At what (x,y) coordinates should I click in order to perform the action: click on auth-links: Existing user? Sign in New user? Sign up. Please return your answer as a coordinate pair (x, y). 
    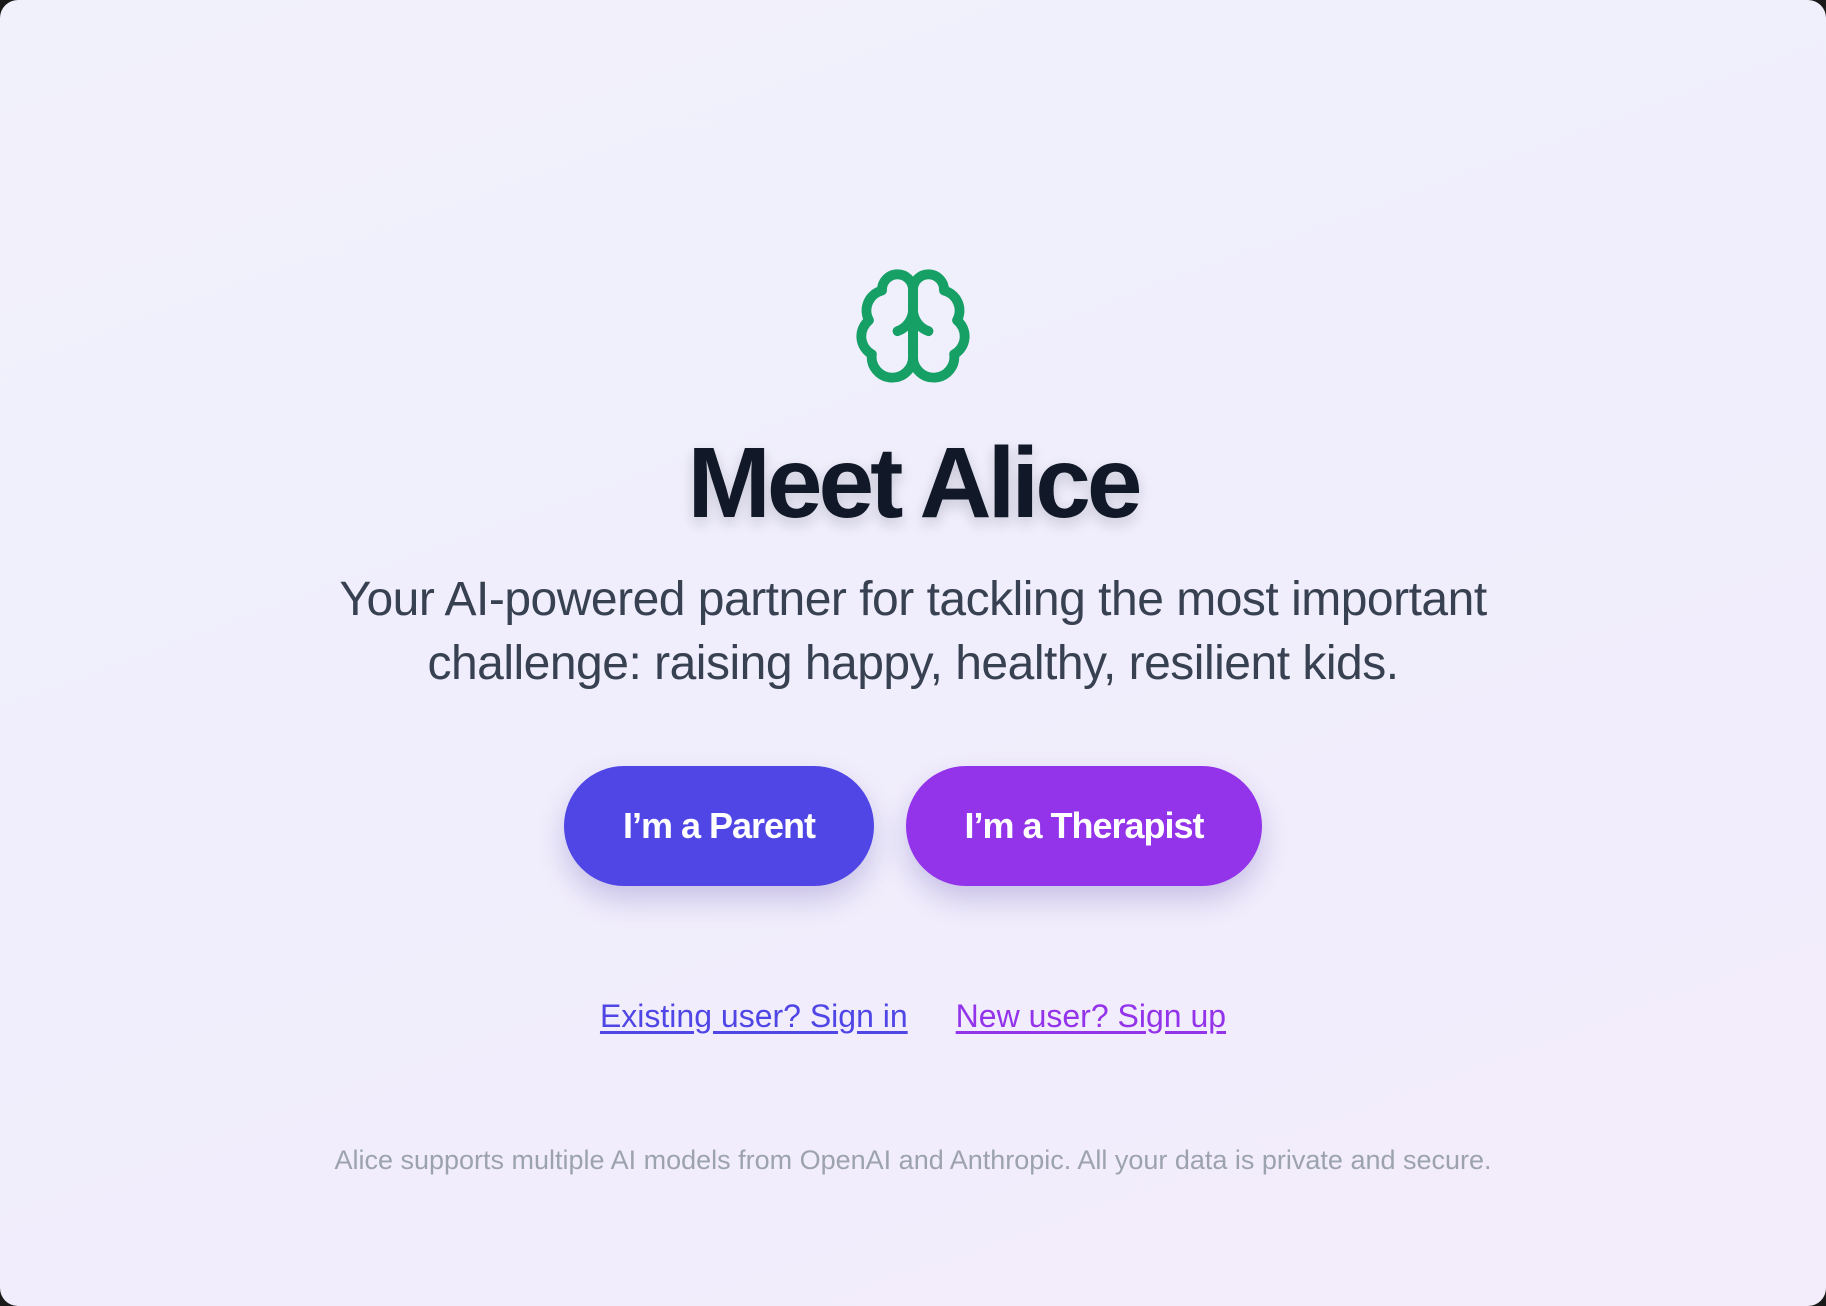
    Looking at the image, I should click on (913, 1016).